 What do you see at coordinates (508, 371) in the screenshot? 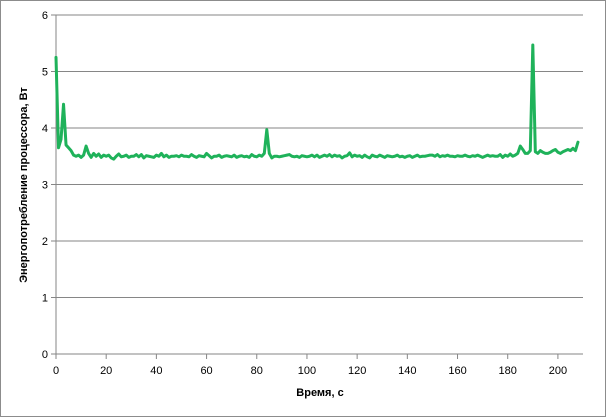
I see `x-tick-label: 180` at bounding box center [508, 371].